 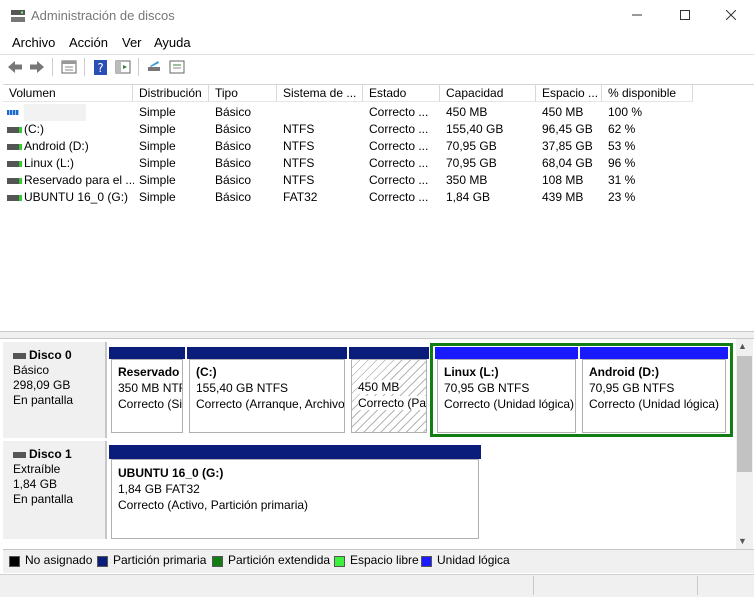 What do you see at coordinates (37, 67) in the screenshot?
I see `forward-arrow-icon` at bounding box center [37, 67].